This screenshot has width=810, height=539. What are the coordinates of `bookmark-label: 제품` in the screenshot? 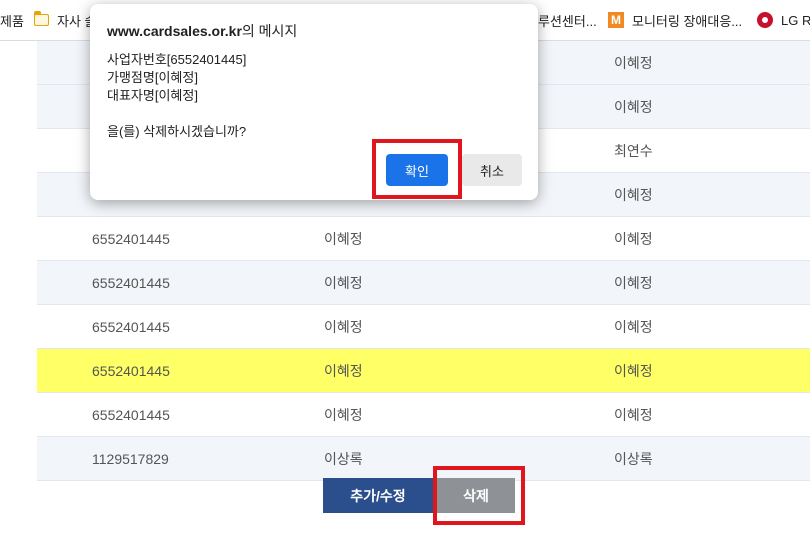 It's located at (12, 21).